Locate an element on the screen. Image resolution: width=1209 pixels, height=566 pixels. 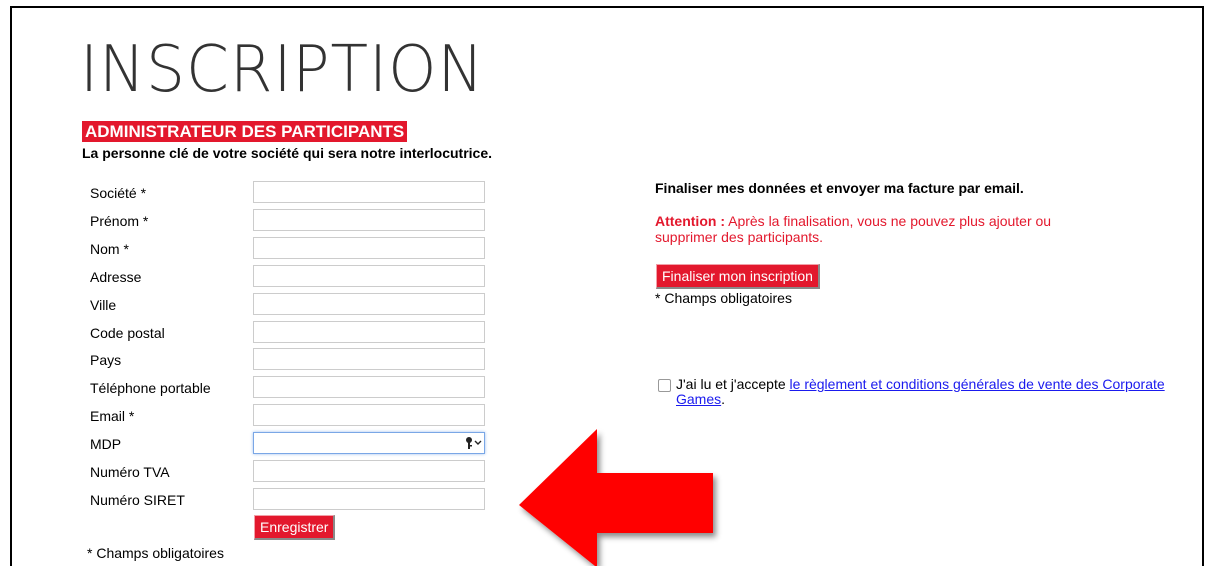
email-input is located at coordinates (369, 415).